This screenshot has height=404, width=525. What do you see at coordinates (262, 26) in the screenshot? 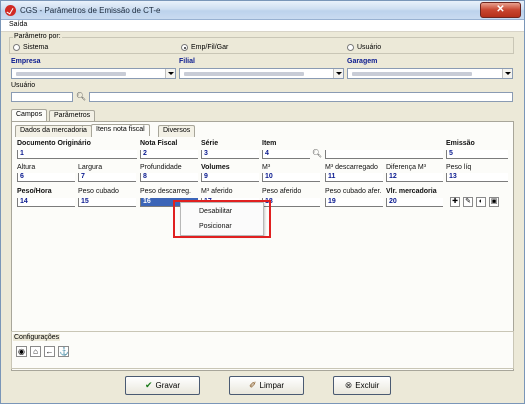
I see `menu-bar: Saída` at bounding box center [262, 26].